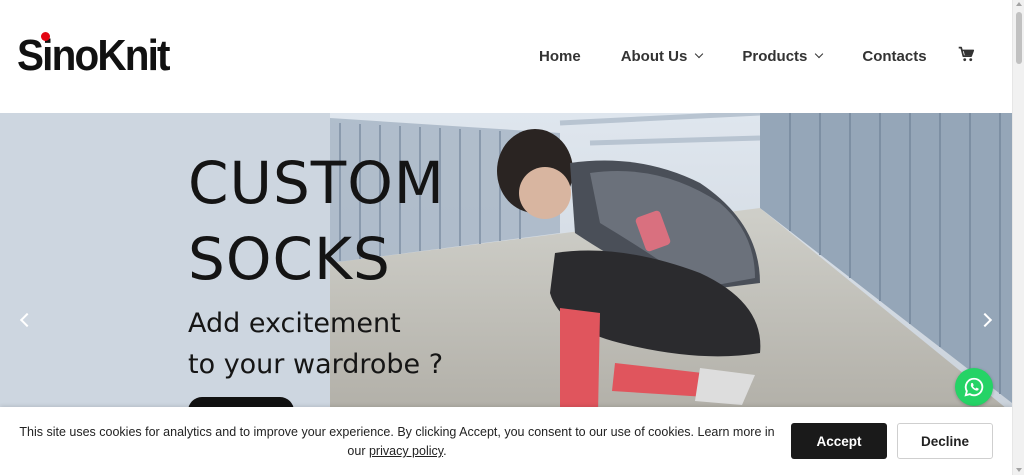 Image resolution: width=1024 pixels, height=475 pixels. I want to click on nav-products: Products, so click(783, 56).